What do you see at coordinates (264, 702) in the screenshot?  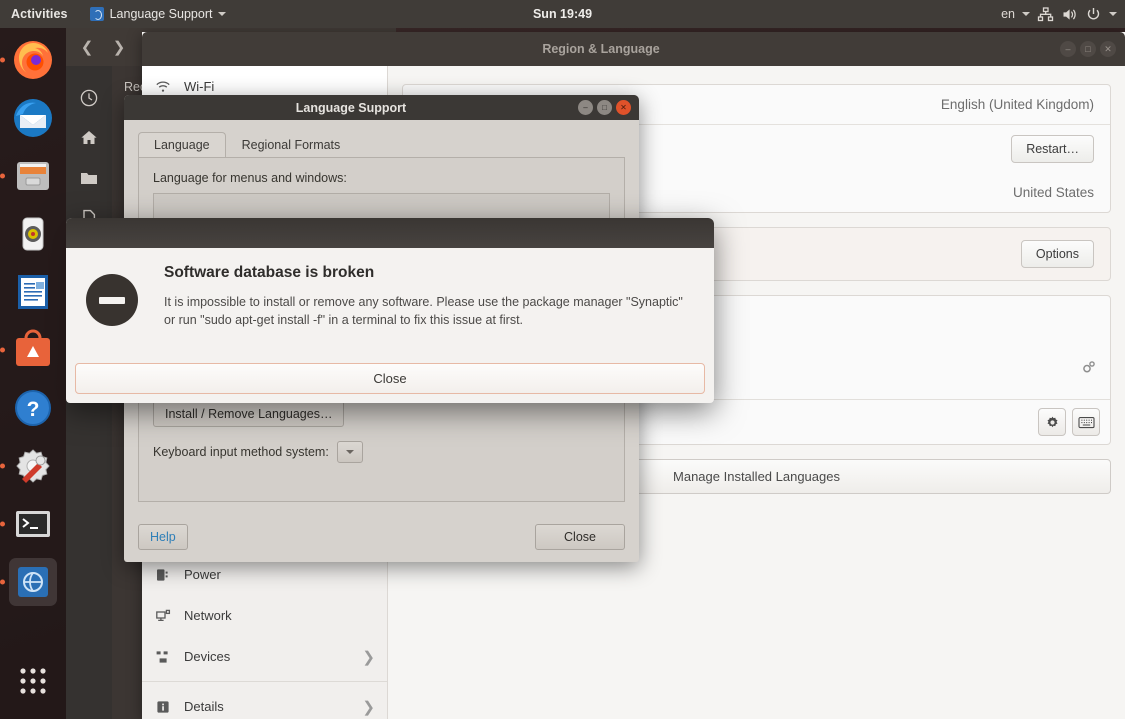 I see `sidebar-item-details: Details ❯` at bounding box center [264, 702].